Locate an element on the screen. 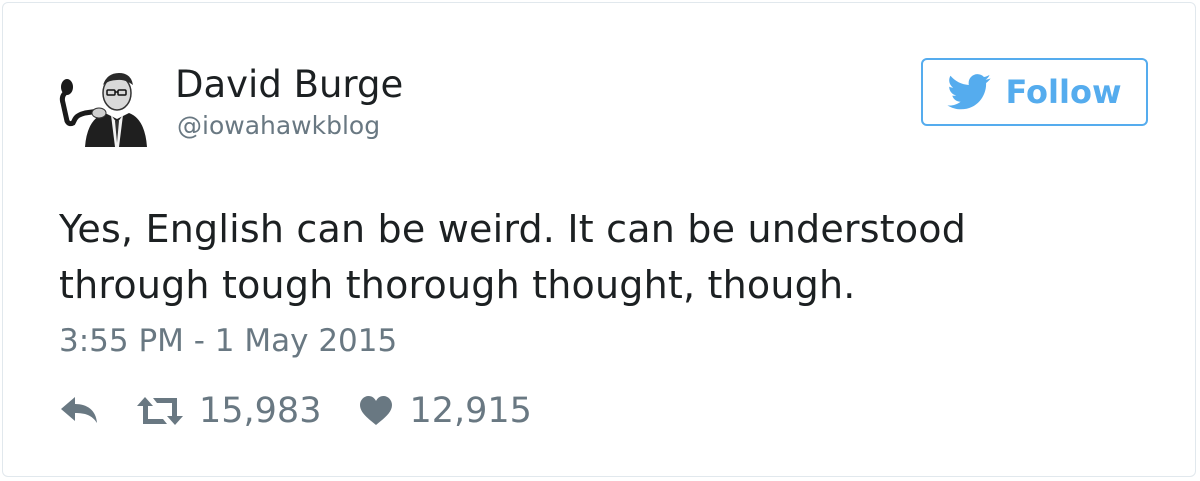  like-button: 12,915 is located at coordinates (445, 411).